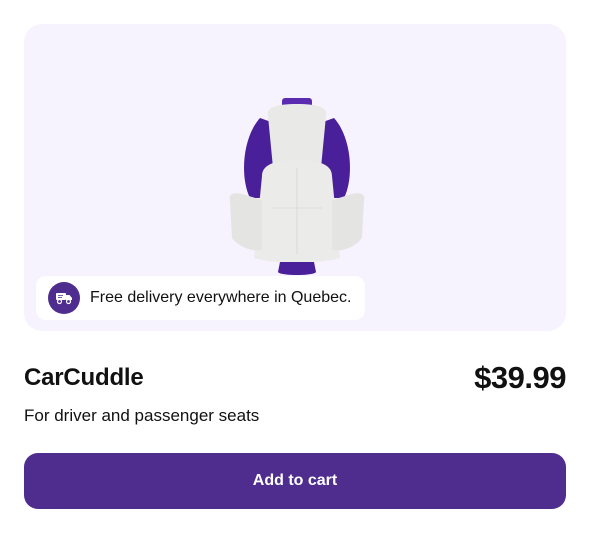  Describe the element at coordinates (295, 378) in the screenshot. I see `title-row: CarCuddle $39.99` at that location.